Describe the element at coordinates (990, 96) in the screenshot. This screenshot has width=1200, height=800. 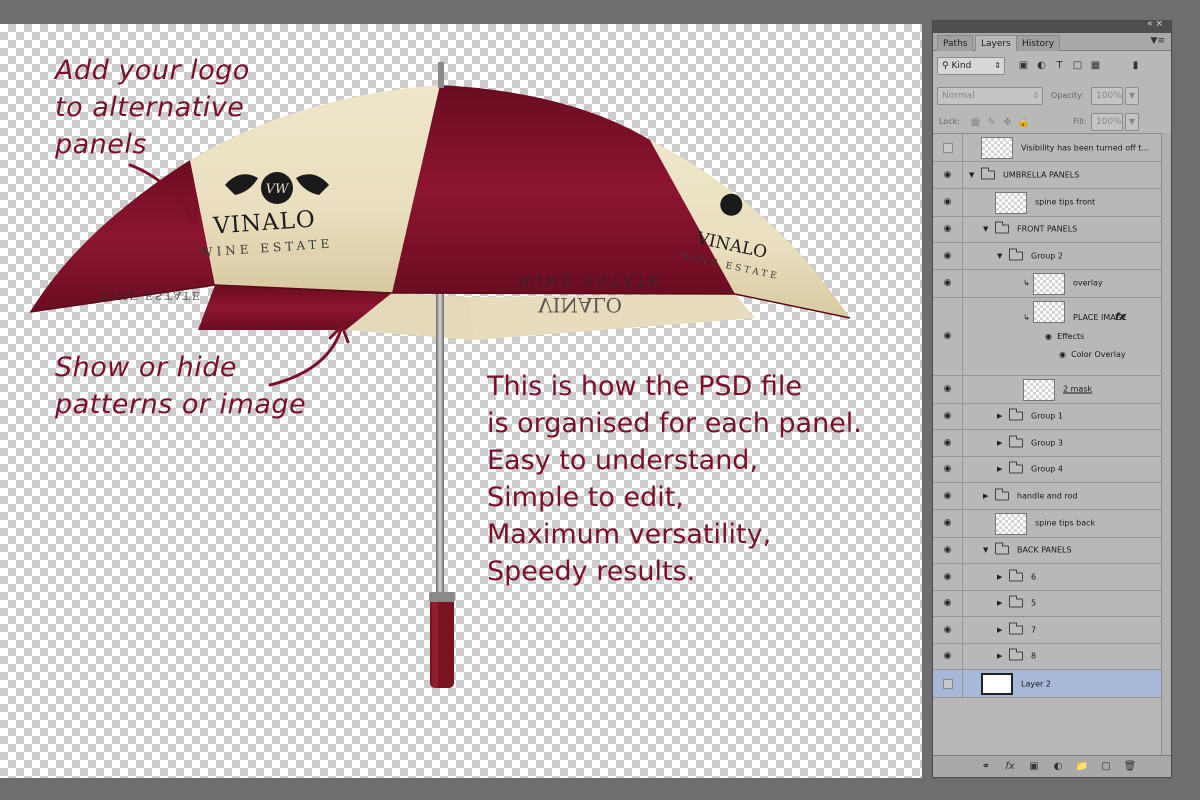
I see `blend-mode-select: Normal ⇕` at that location.